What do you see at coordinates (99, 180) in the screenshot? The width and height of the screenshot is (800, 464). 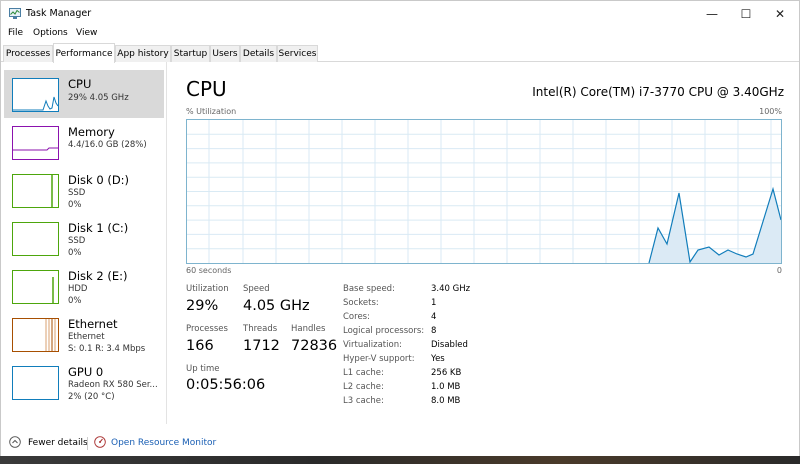 I see `sidebar-item-label: Disk 0 (D:)` at bounding box center [99, 180].